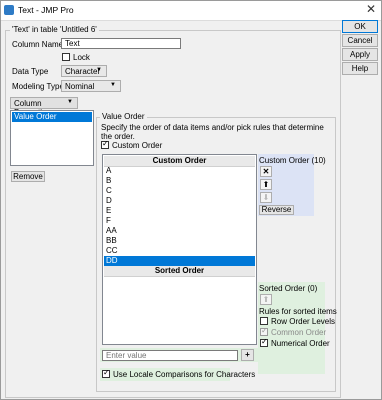 This screenshot has height=400, width=382. What do you see at coordinates (288, 288) in the screenshot?
I see `sorted-order-count: Sorted Order (0)` at bounding box center [288, 288].